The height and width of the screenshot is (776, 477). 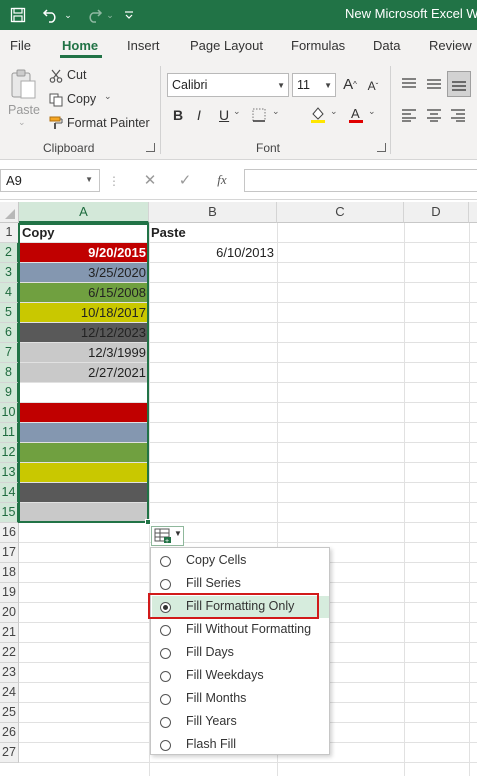 What do you see at coordinates (178, 115) in the screenshot?
I see `bold-button: B` at bounding box center [178, 115].